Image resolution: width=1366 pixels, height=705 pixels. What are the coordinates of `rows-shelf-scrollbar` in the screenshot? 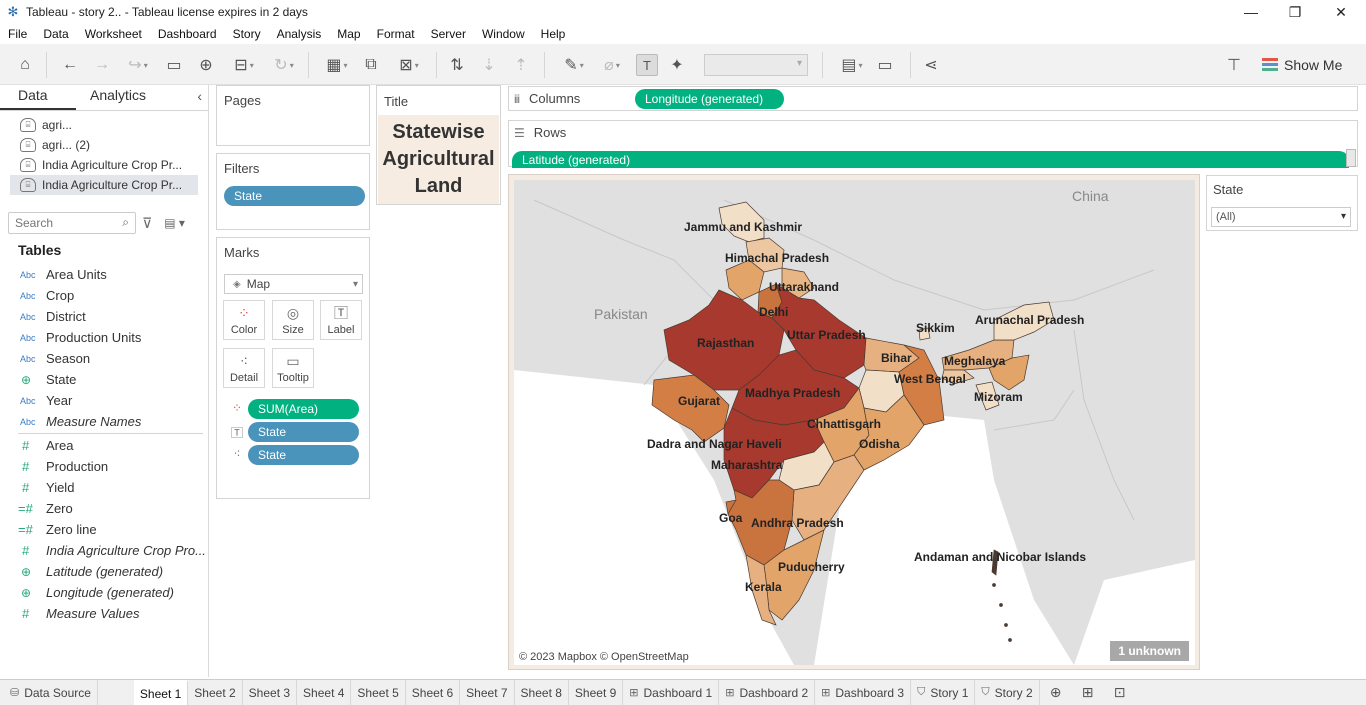 It's located at (1351, 158).